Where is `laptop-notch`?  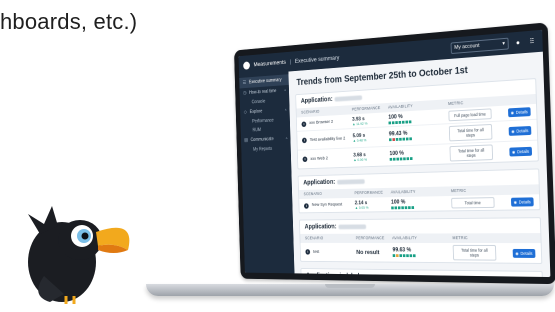
laptop-notch is located at coordinates (350, 286).